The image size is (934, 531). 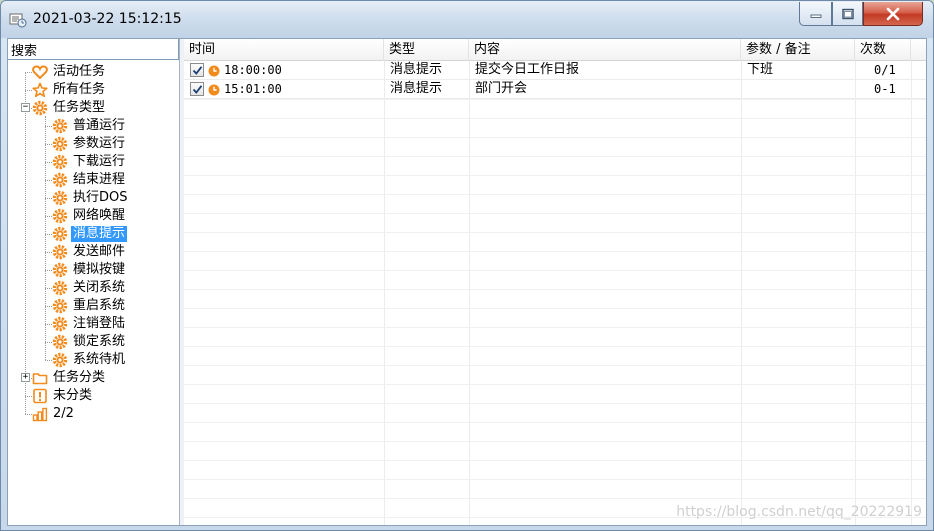 What do you see at coordinates (73, 395) in the screenshot?
I see `tree-item-label: 未分类` at bounding box center [73, 395].